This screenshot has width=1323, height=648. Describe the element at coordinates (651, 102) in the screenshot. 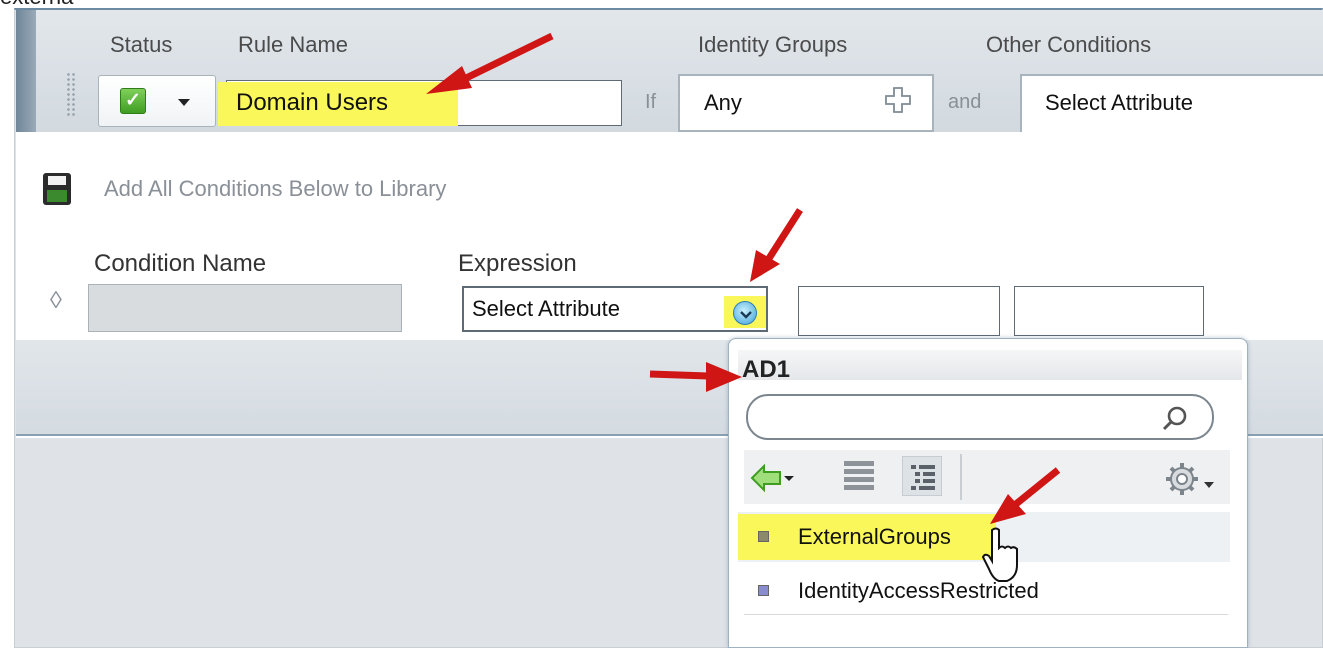

I see `if-label: If` at that location.